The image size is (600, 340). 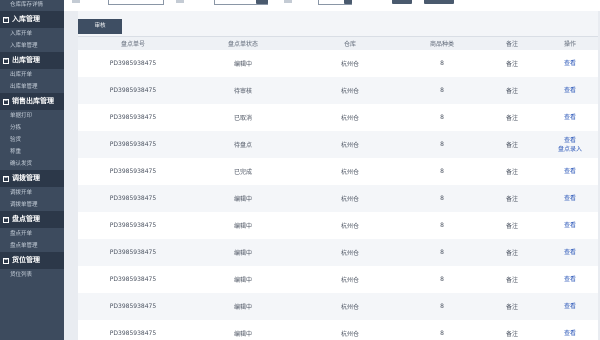 What do you see at coordinates (32, 152) in the screenshot?
I see `sidebar-item-weighing: 称重` at bounding box center [32, 152].